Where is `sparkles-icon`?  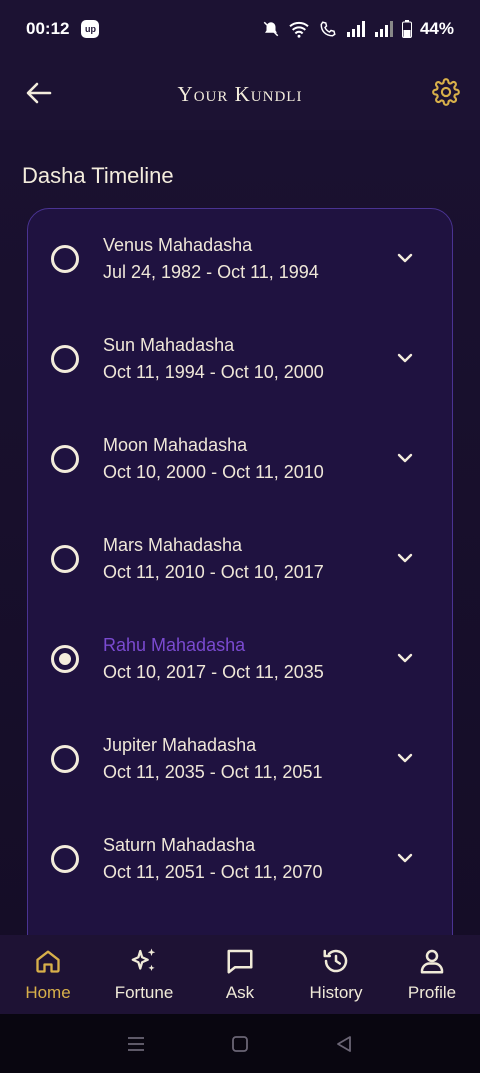 sparkles-icon is located at coordinates (144, 961).